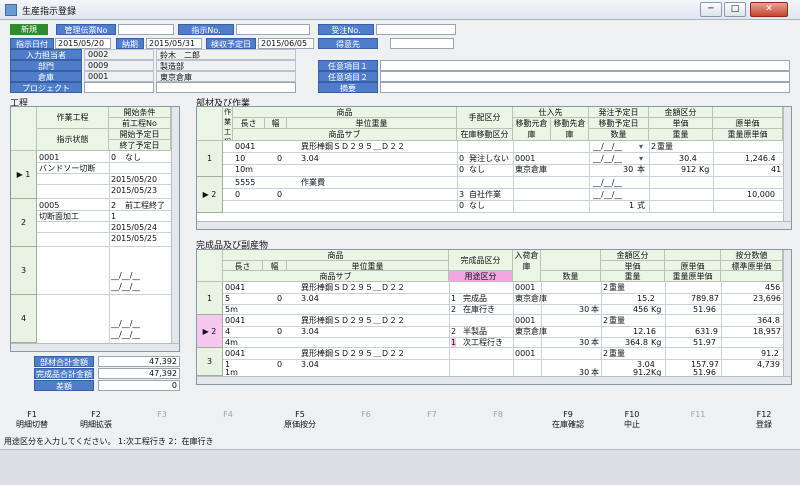  I want to click on product-cost: 631.9, so click(706, 332).